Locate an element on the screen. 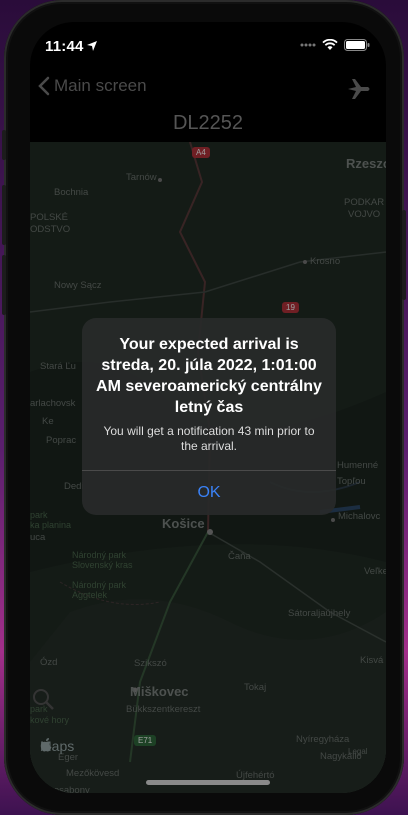  navigation-bar: Main screen is located at coordinates (208, 90).